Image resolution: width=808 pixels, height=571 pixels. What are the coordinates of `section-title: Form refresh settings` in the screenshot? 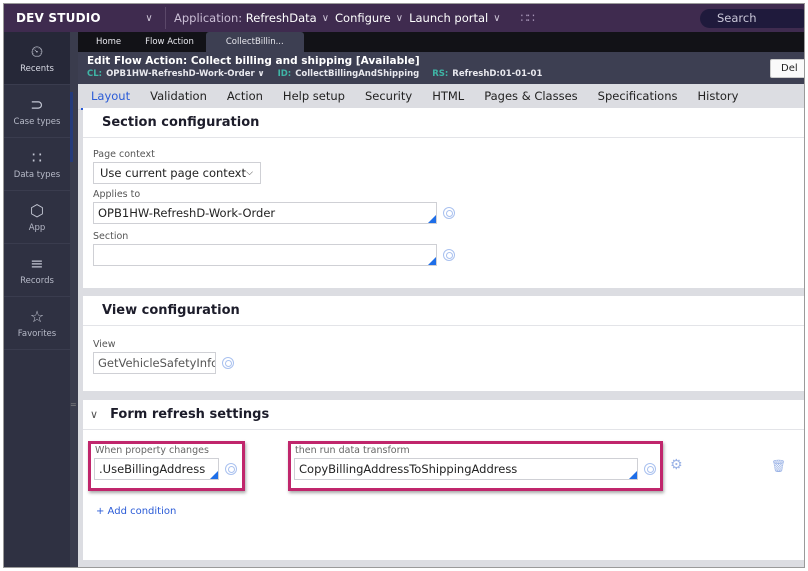 It's located at (190, 414).